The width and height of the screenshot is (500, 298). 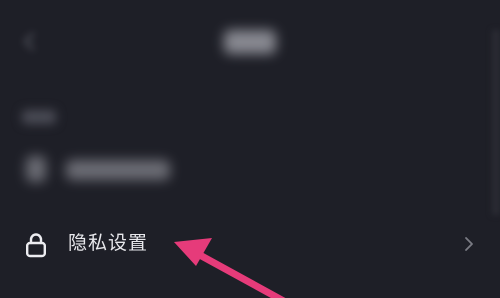 I want to click on back-icon, so click(x=31, y=42).